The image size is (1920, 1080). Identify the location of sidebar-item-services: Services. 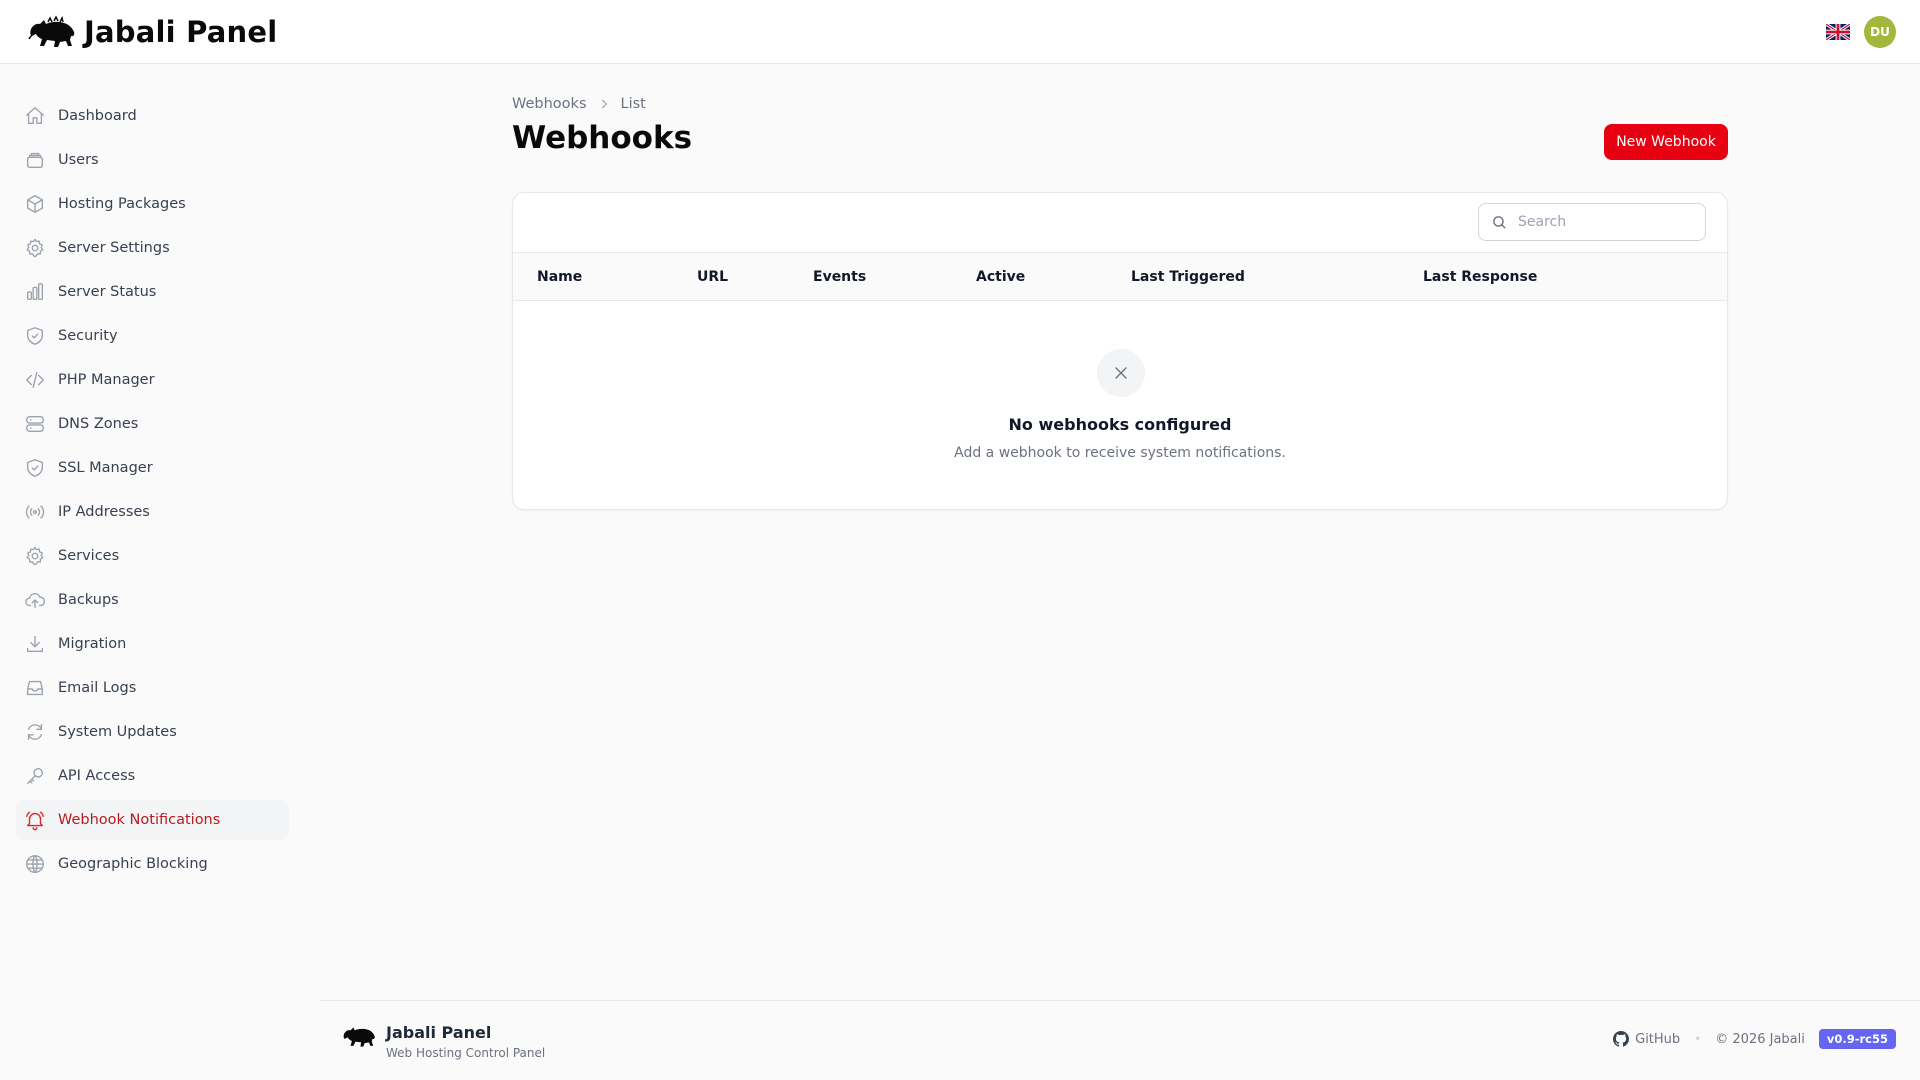
(152, 556).